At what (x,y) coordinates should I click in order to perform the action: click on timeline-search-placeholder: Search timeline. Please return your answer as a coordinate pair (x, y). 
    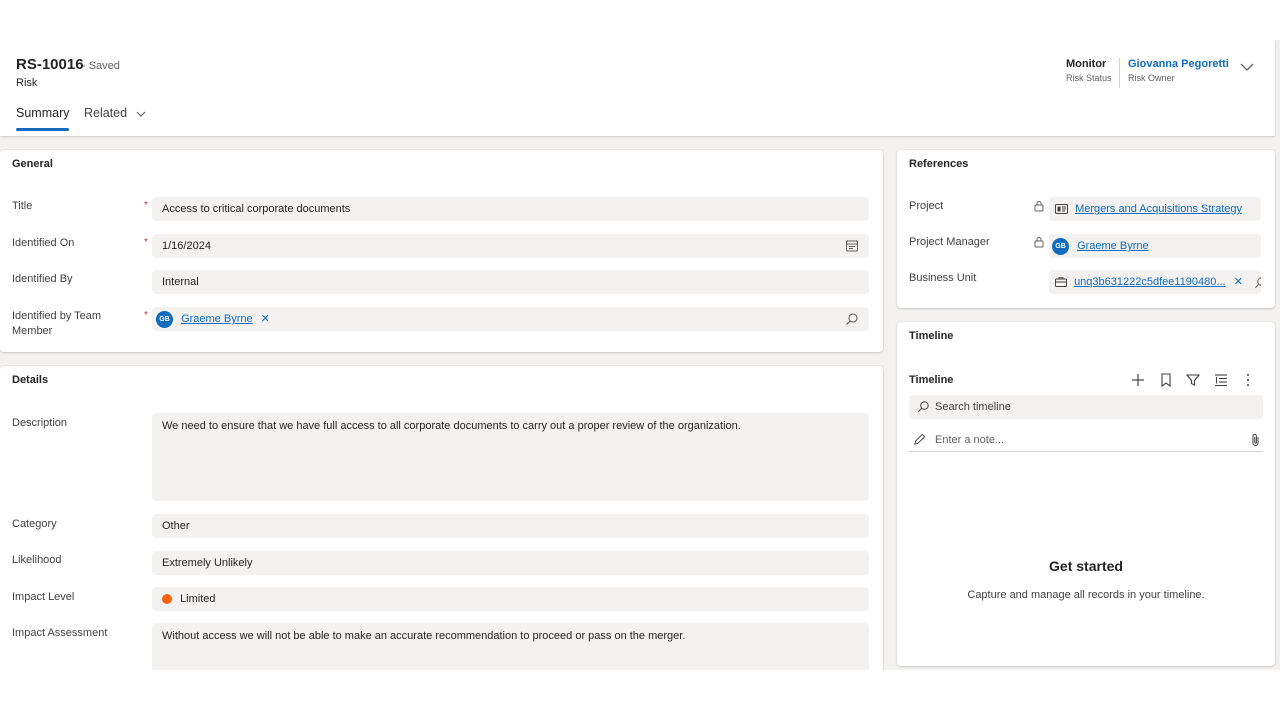
    Looking at the image, I should click on (973, 407).